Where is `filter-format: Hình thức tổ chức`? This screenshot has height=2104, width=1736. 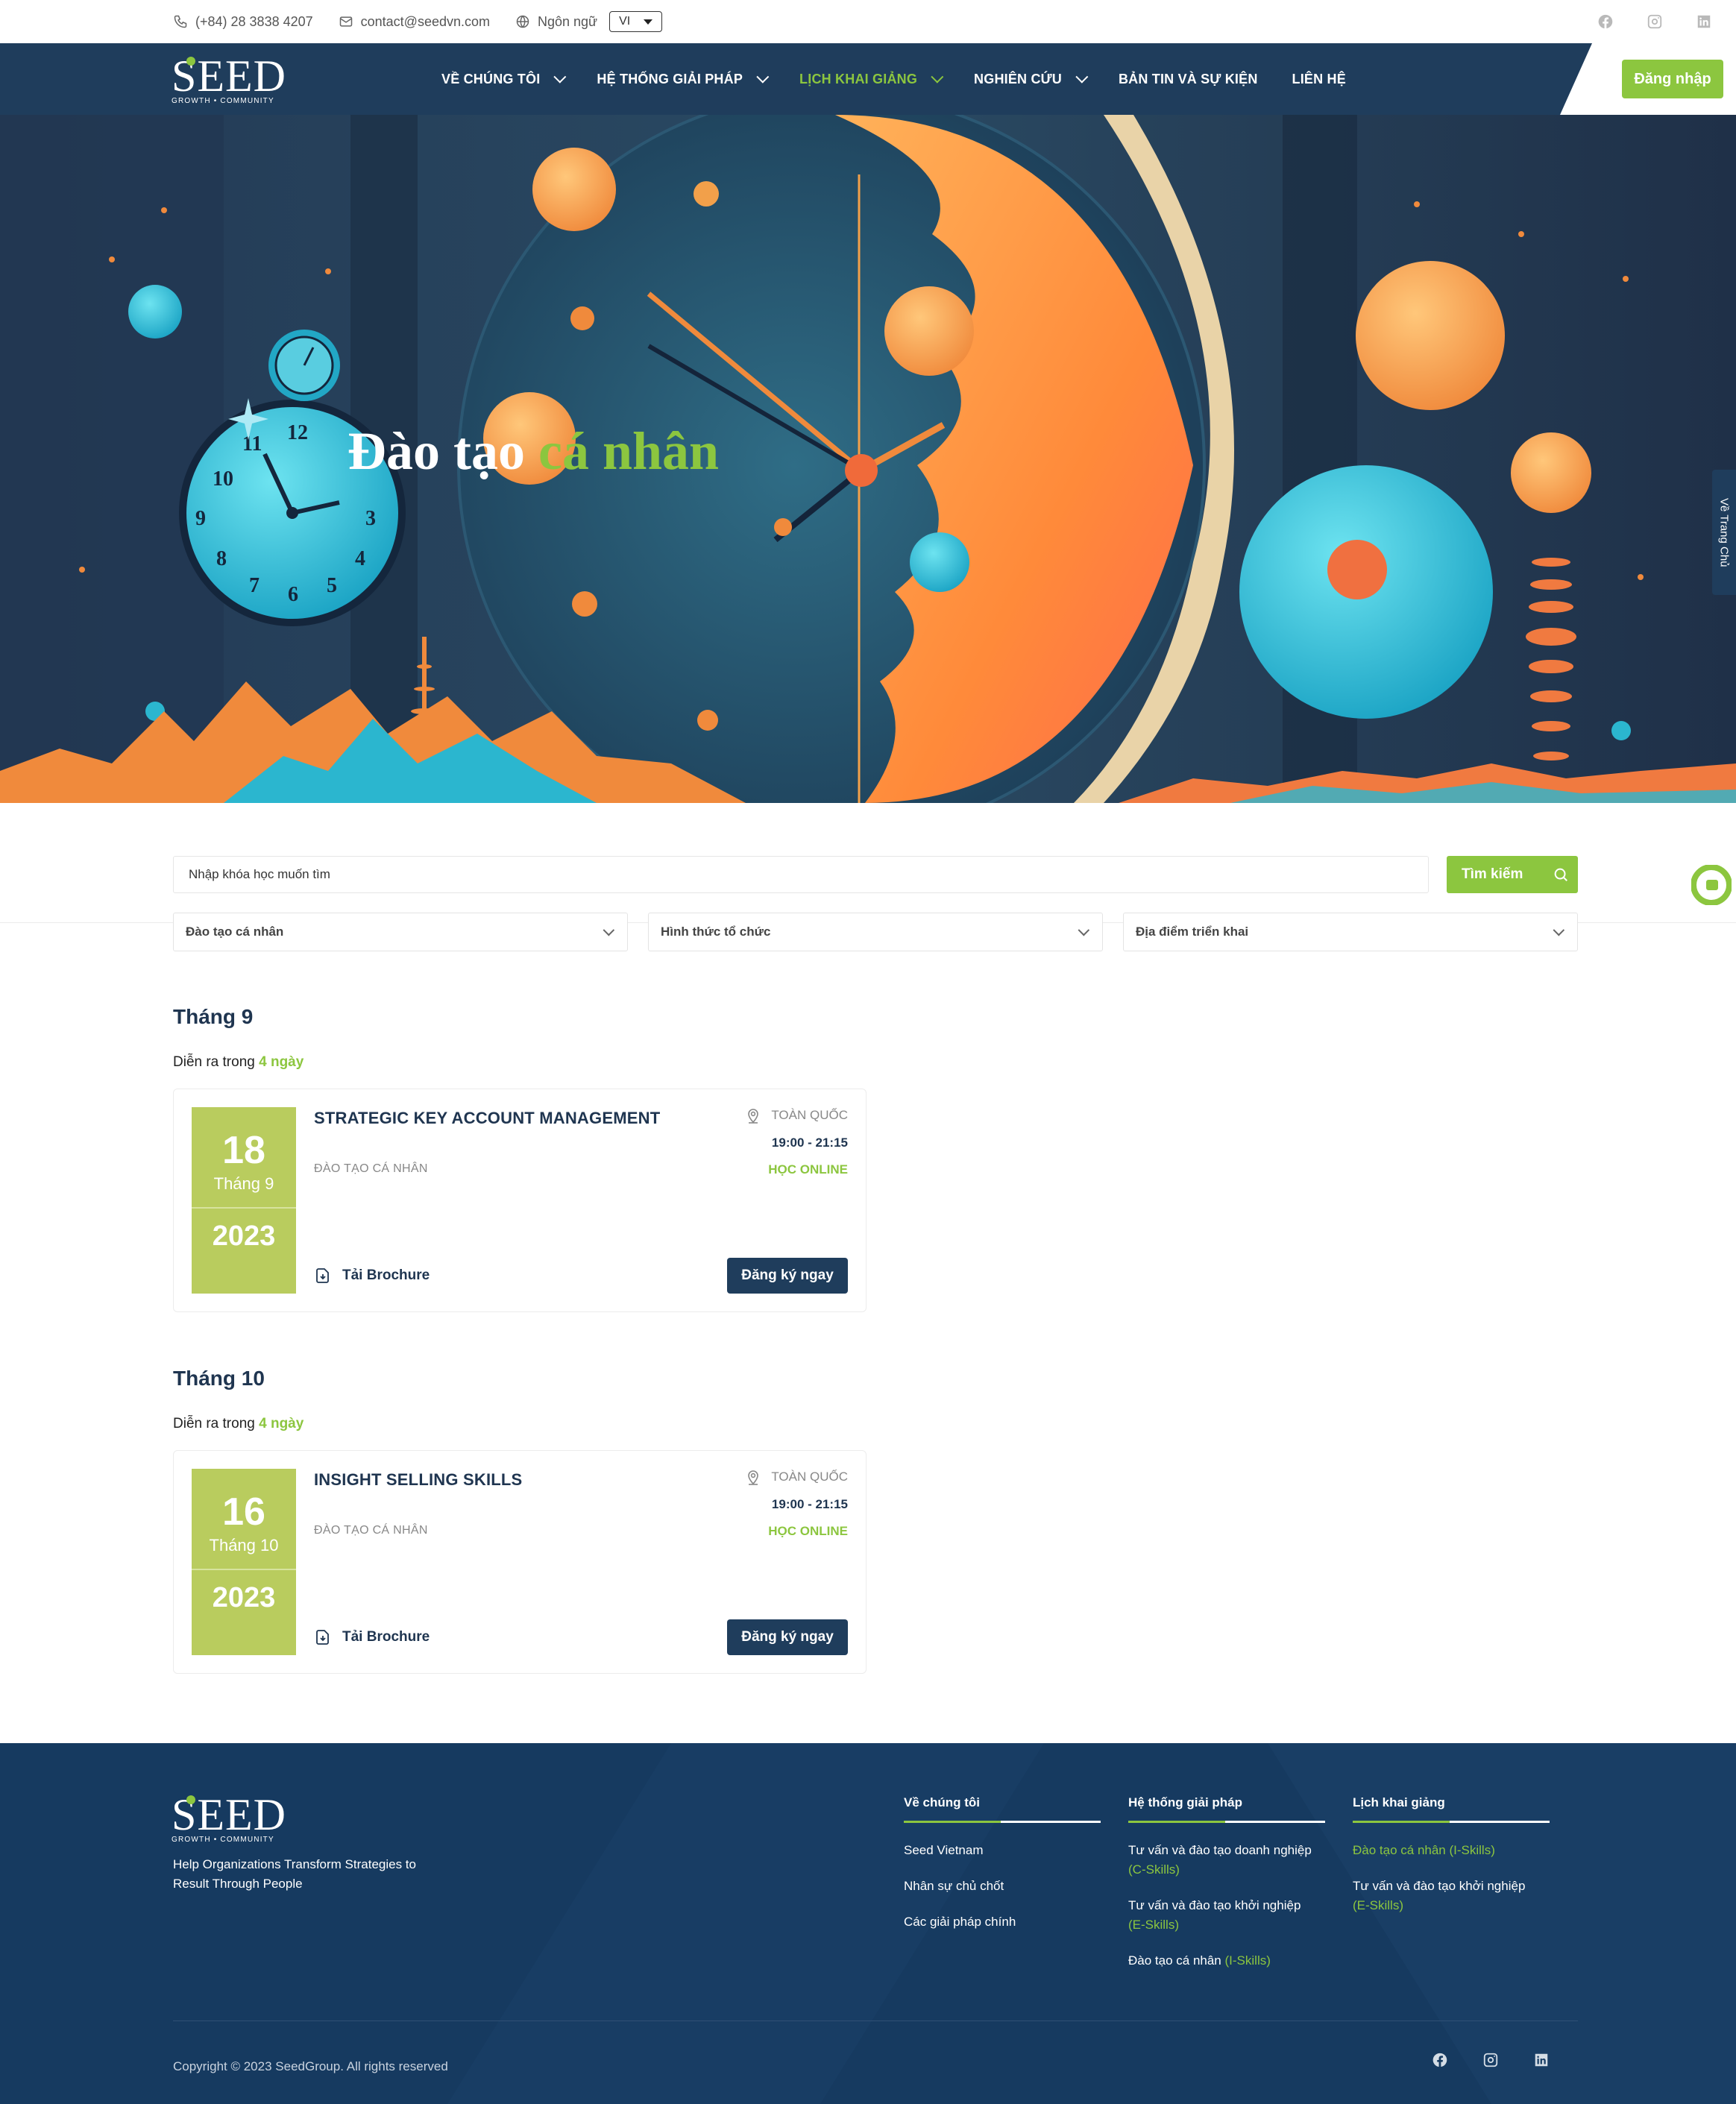 filter-format: Hình thức tổ chức is located at coordinates (875, 932).